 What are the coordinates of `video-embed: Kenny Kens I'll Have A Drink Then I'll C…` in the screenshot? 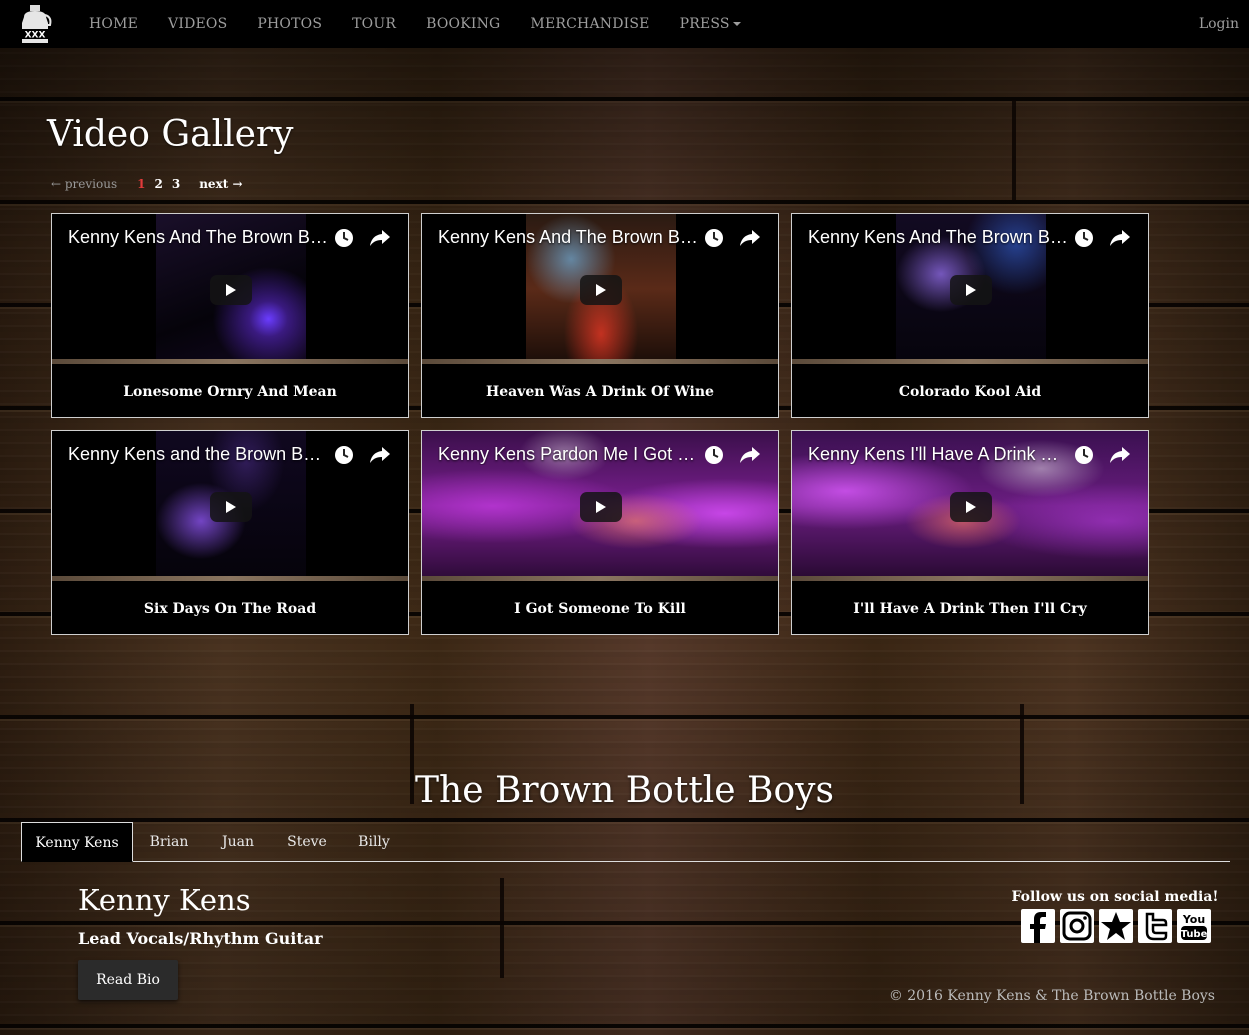 It's located at (970, 506).